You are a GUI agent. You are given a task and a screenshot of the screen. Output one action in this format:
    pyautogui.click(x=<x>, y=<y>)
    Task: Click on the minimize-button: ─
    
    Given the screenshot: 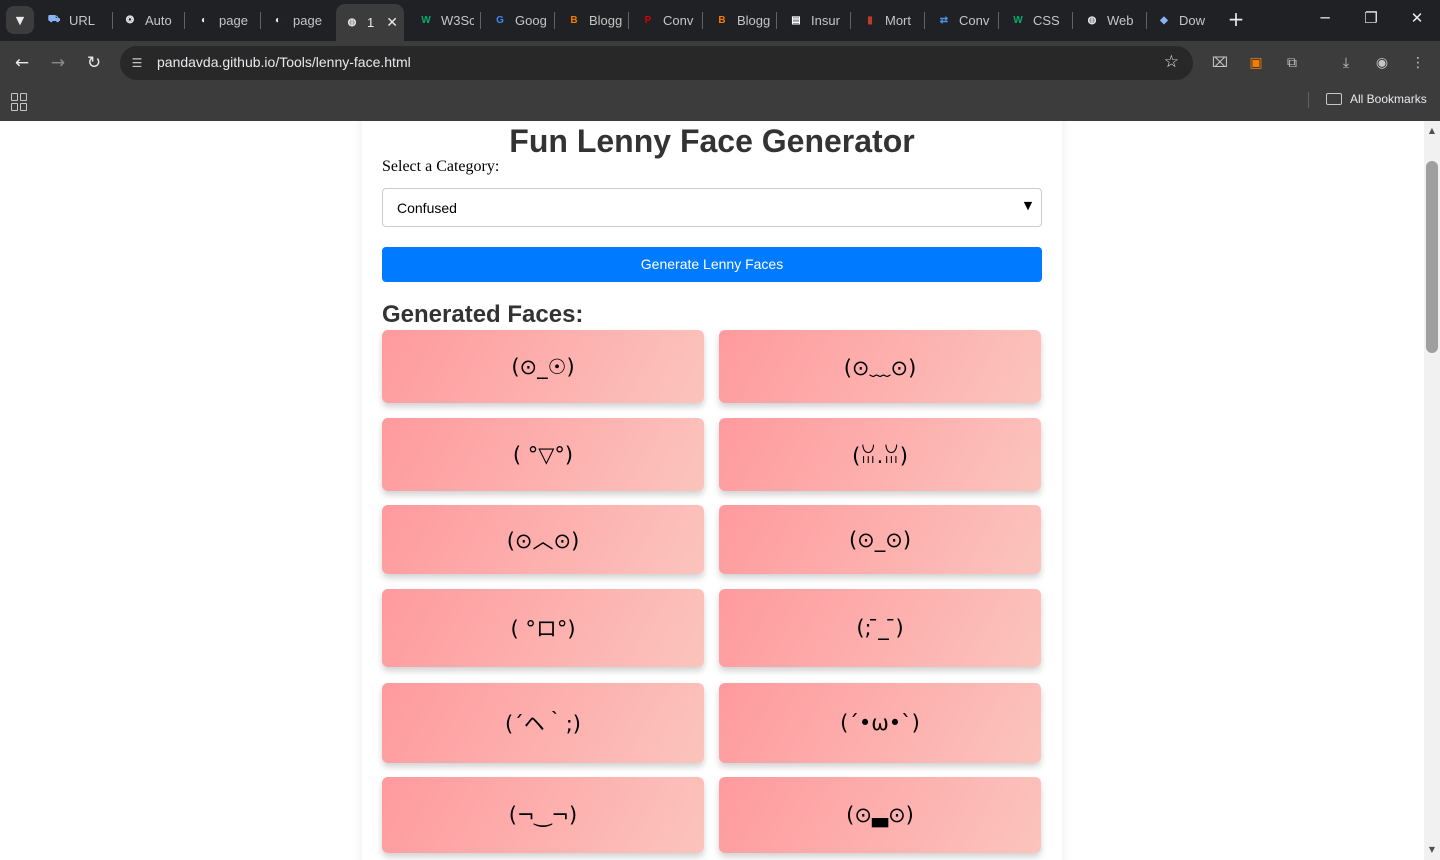 What is the action you would take?
    pyautogui.click(x=1325, y=18)
    